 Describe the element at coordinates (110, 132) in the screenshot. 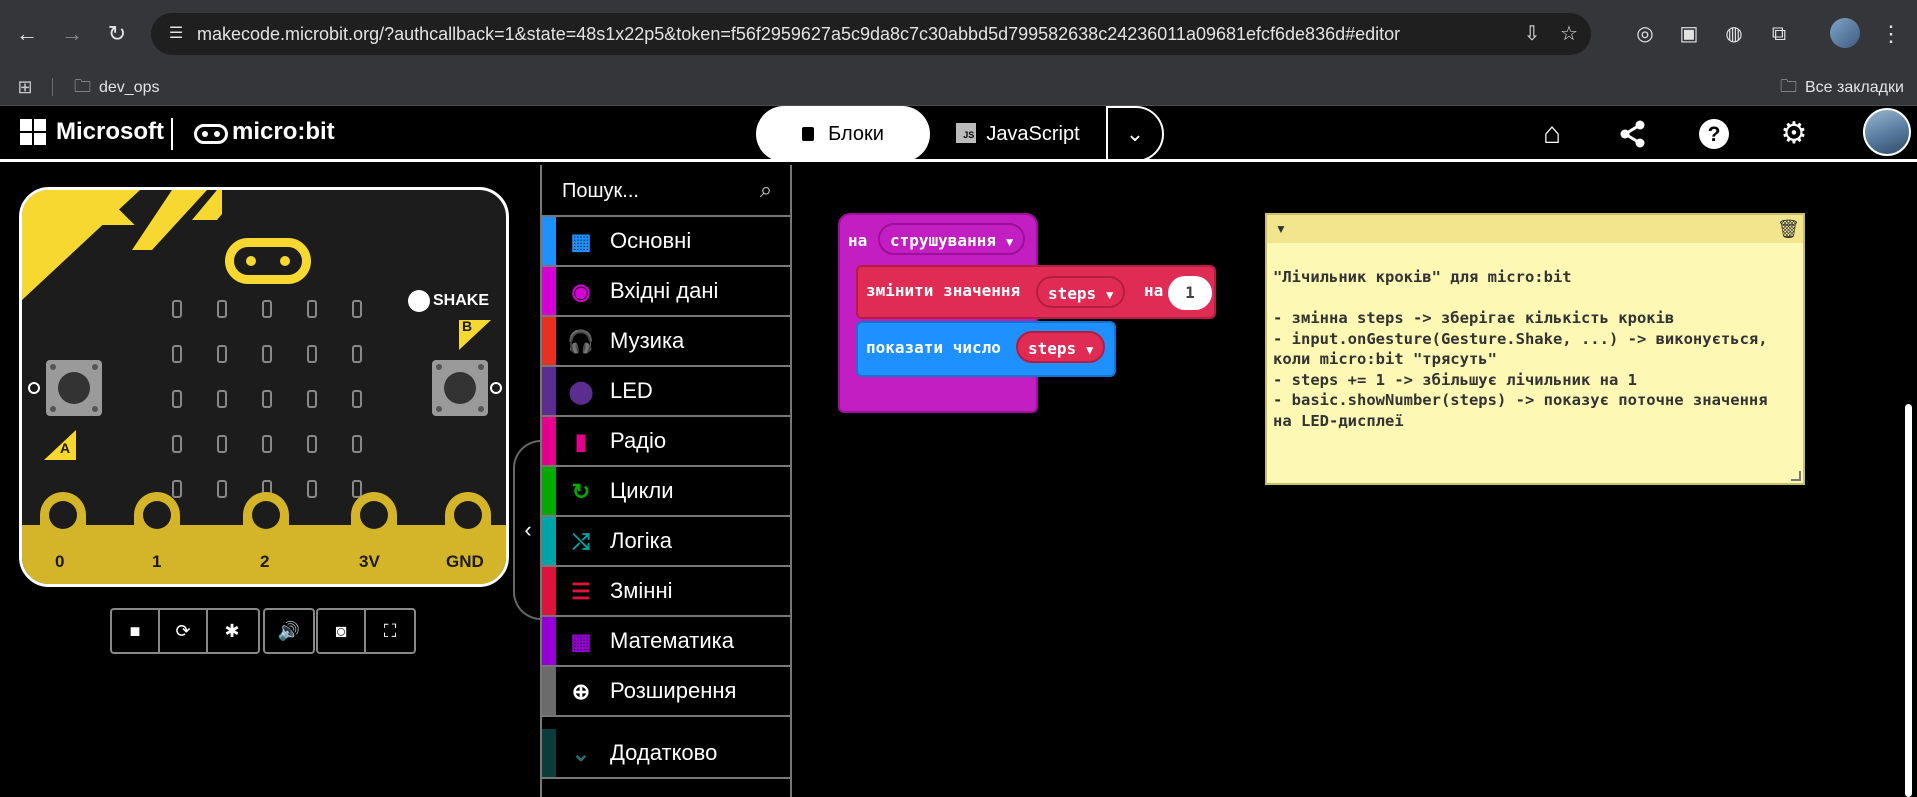

I see `microsoft-label: Microsoft` at that location.